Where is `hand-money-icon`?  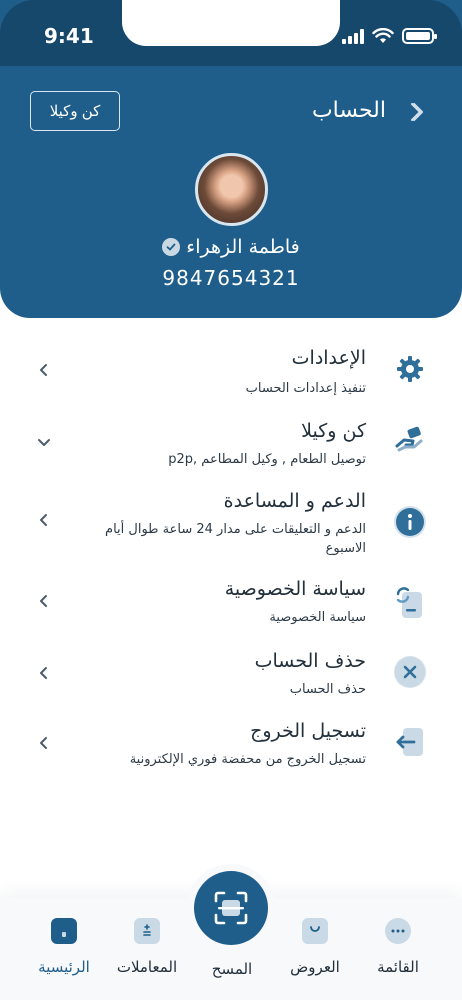 hand-money-icon is located at coordinates (410, 440).